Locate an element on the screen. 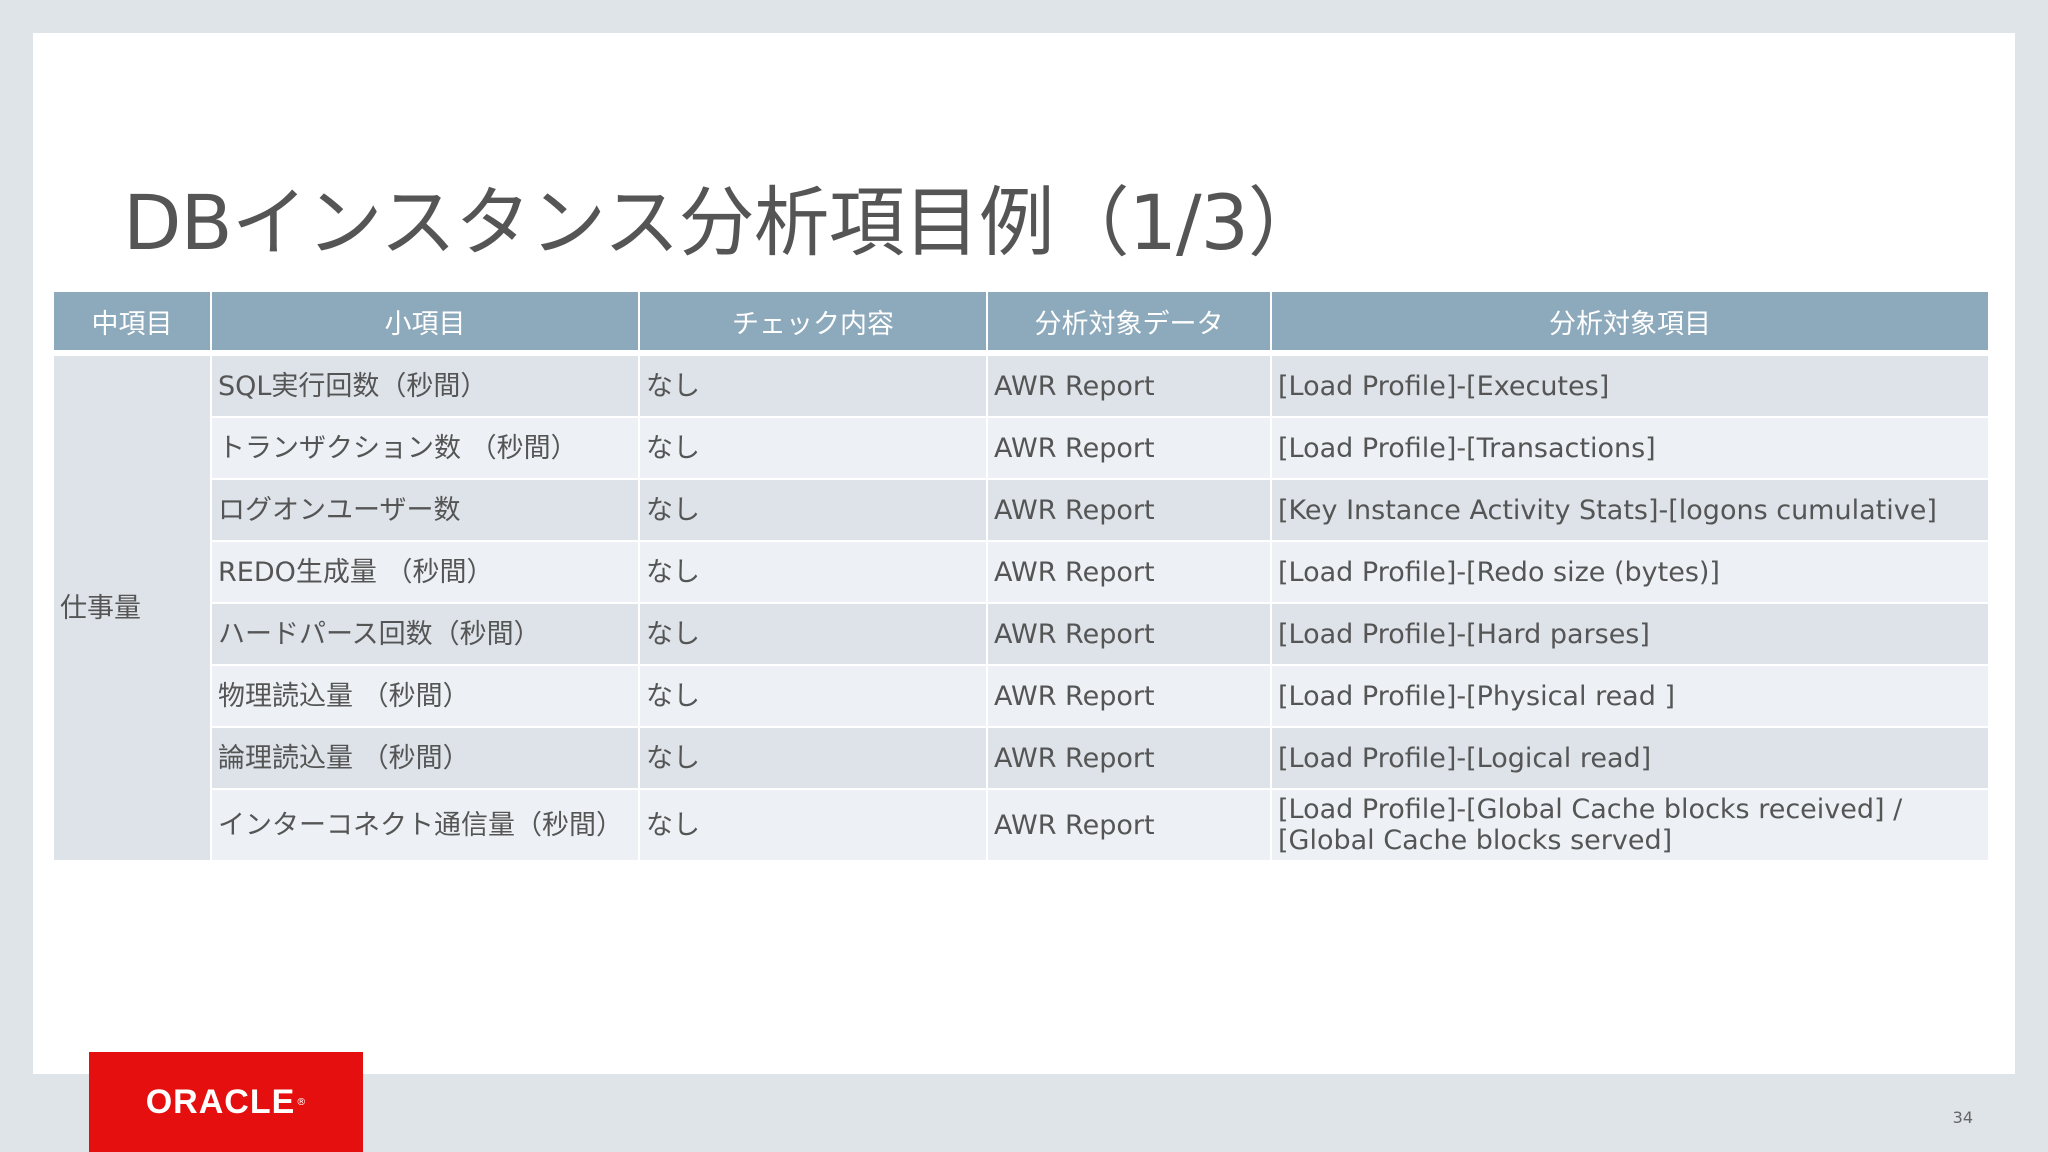 The height and width of the screenshot is (1152, 2048). header-target-data: 分析対象データ is located at coordinates (1129, 323).